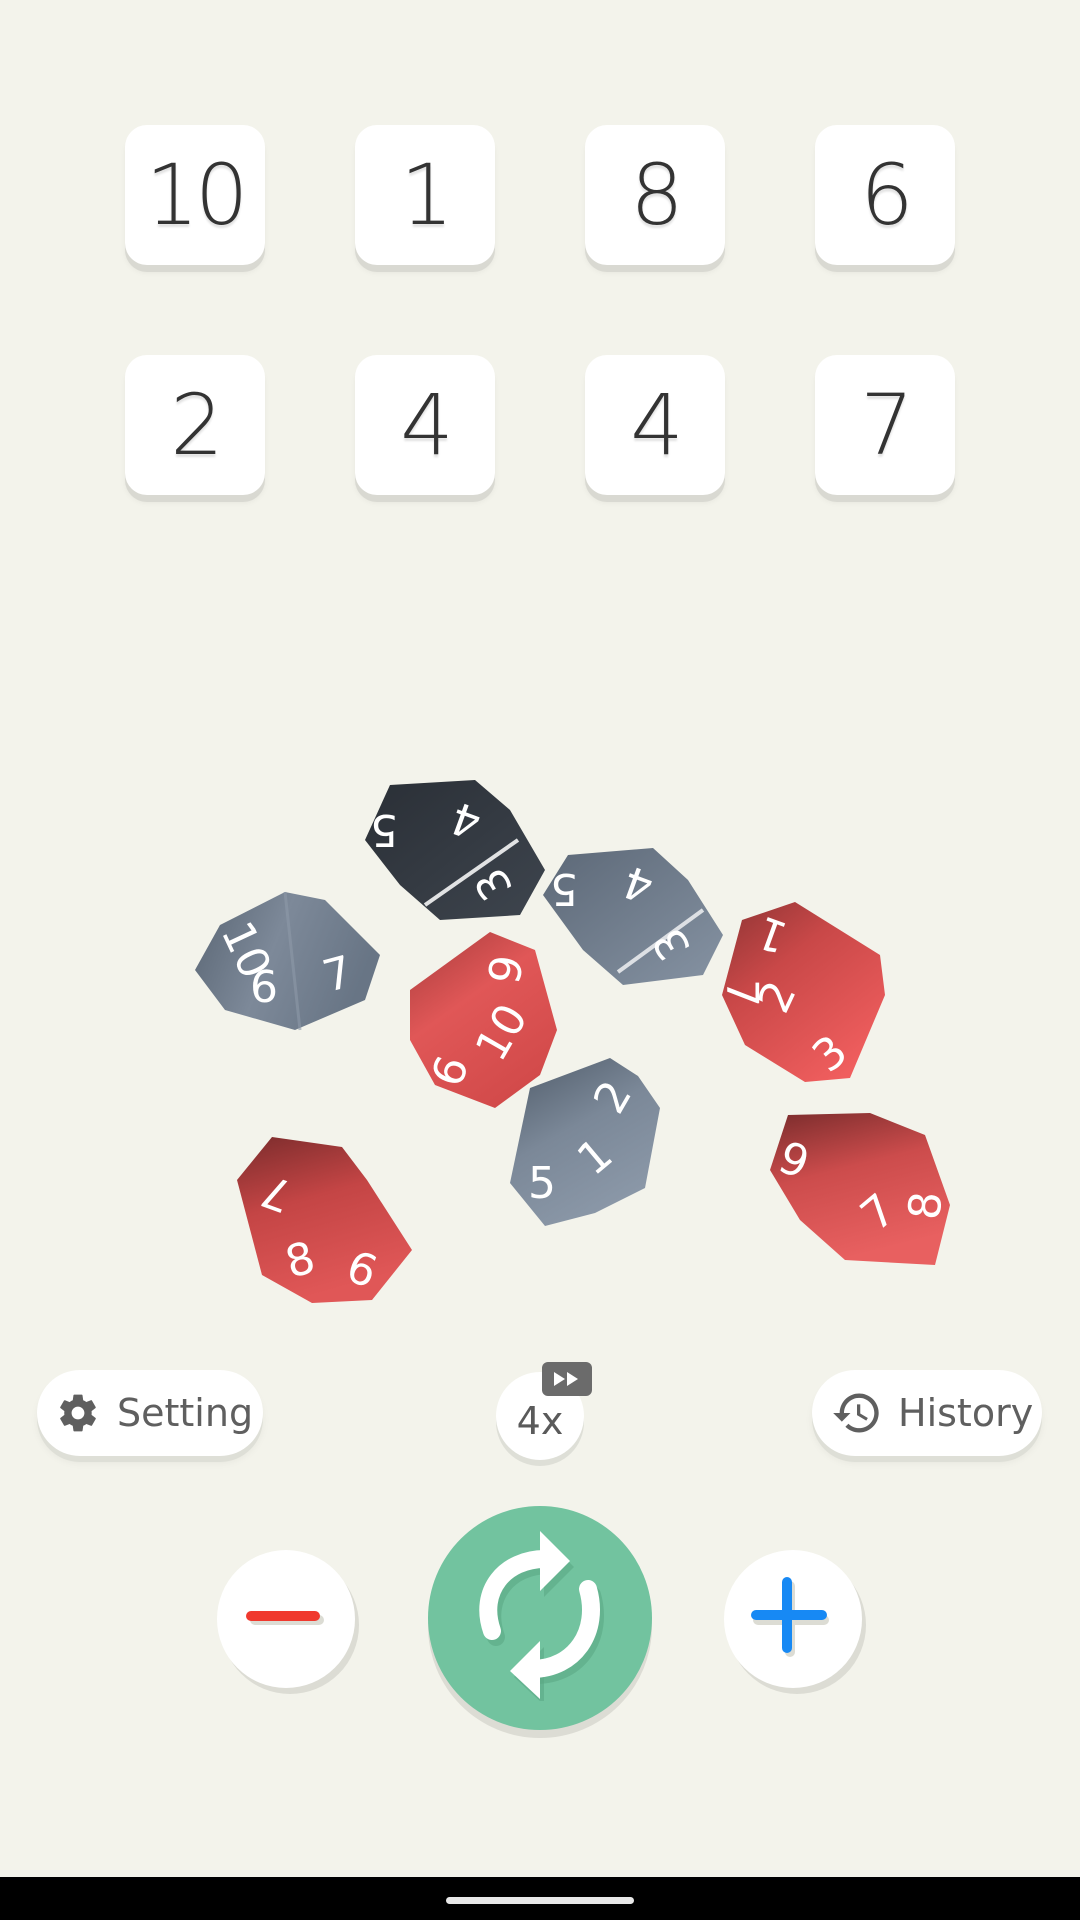  Describe the element at coordinates (185, 1413) in the screenshot. I see `setting-label: Setting` at that location.